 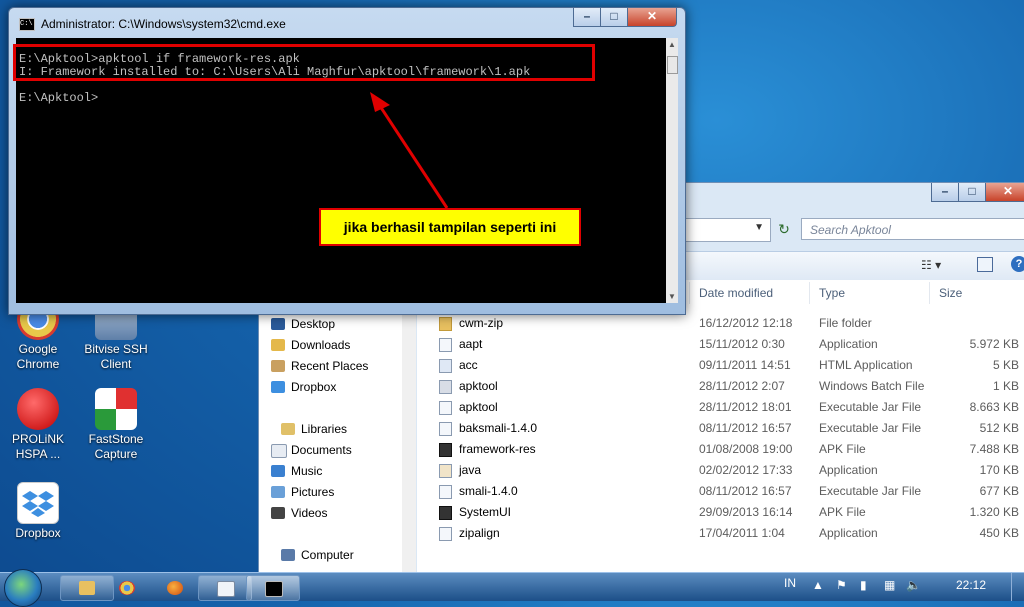 I want to click on nav-label: Music, so click(x=307, y=471).